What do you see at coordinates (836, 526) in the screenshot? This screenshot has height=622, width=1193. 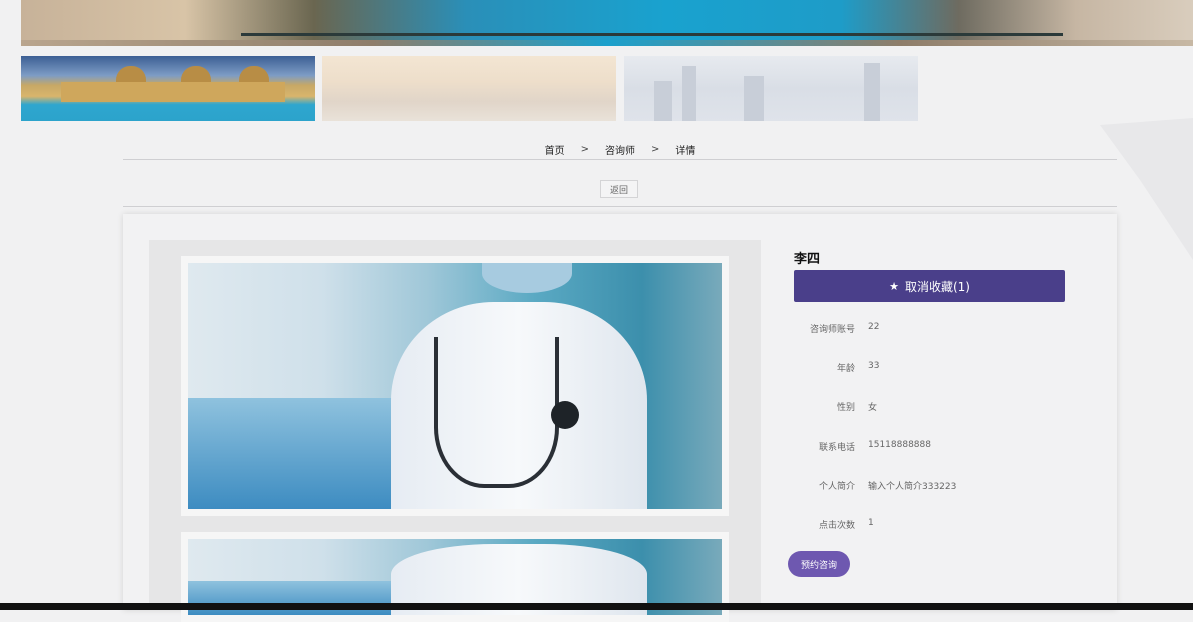 I see `detail-label: 点击次数` at bounding box center [836, 526].